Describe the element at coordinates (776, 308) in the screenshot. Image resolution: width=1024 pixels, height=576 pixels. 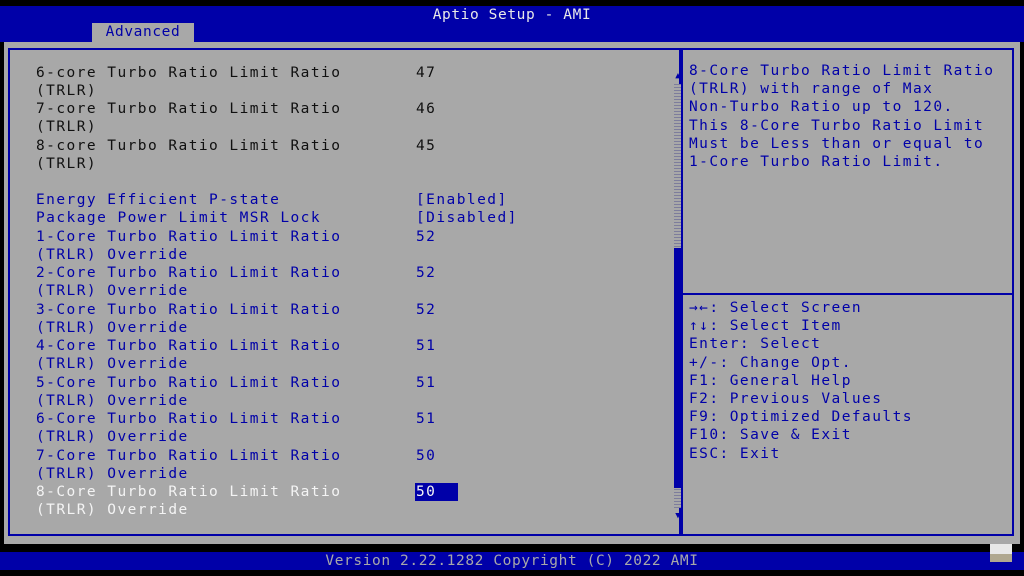
I see `key-select-screen: →←: Select Screen` at that location.